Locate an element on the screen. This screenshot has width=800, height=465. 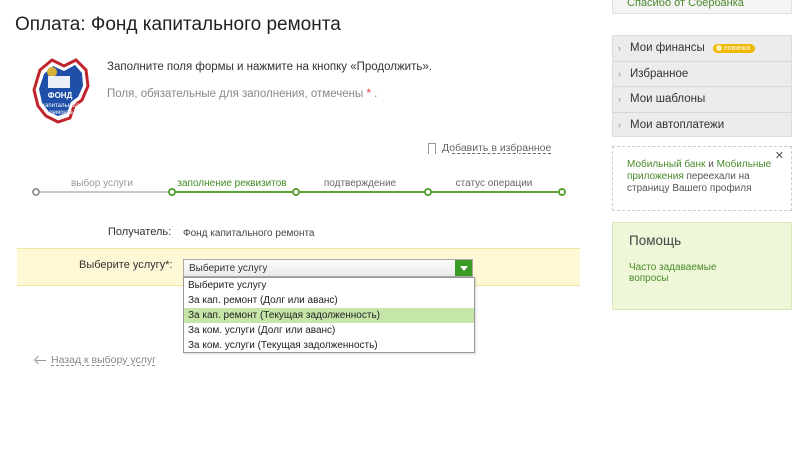
add-to-favorites-label: Добавить в избранное is located at coordinates (497, 148).